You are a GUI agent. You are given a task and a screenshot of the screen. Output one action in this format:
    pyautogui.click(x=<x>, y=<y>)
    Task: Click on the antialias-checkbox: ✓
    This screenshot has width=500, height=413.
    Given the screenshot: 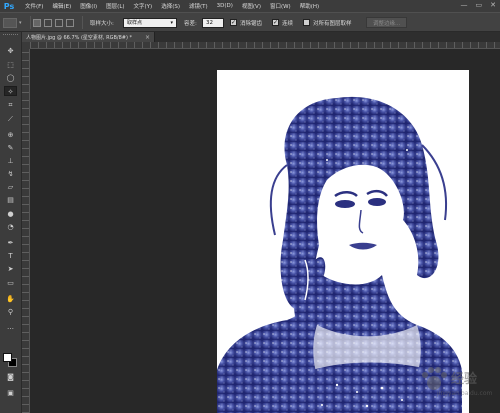 What is the action you would take?
    pyautogui.click(x=233, y=22)
    